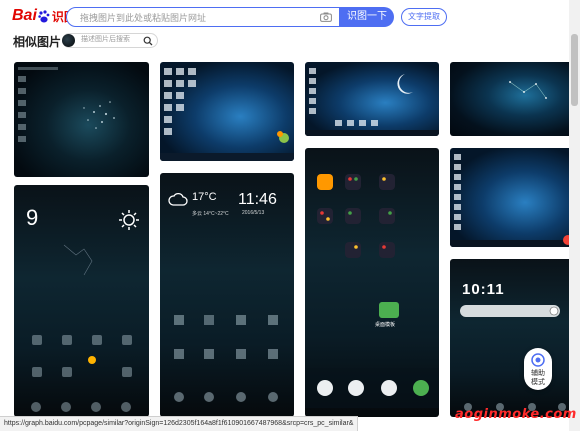  What do you see at coordinates (574, 70) in the screenshot?
I see `scrollbar-thumb` at bounding box center [574, 70].